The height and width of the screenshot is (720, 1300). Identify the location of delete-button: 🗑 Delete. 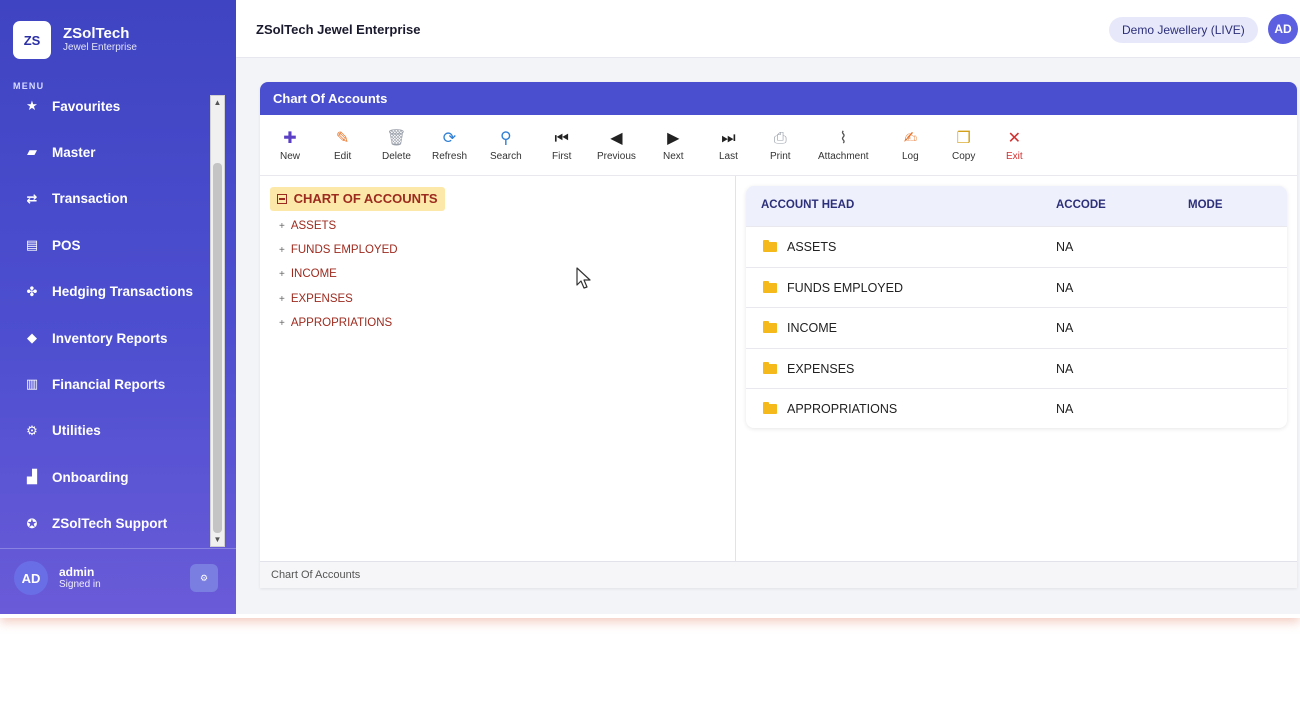
(396, 147).